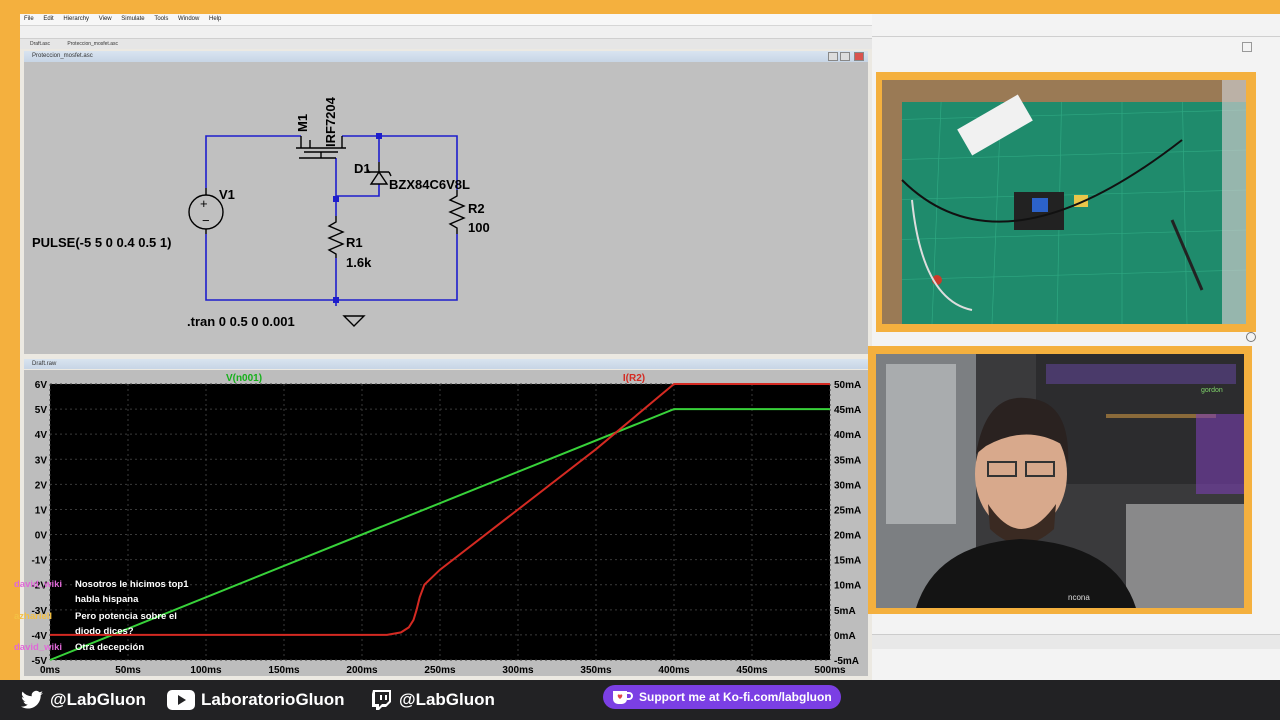 Image resolution: width=1280 pixels, height=720 pixels. What do you see at coordinates (132, 584) in the screenshot?
I see `chat-line: Nosotros le hicimos top1` at bounding box center [132, 584].